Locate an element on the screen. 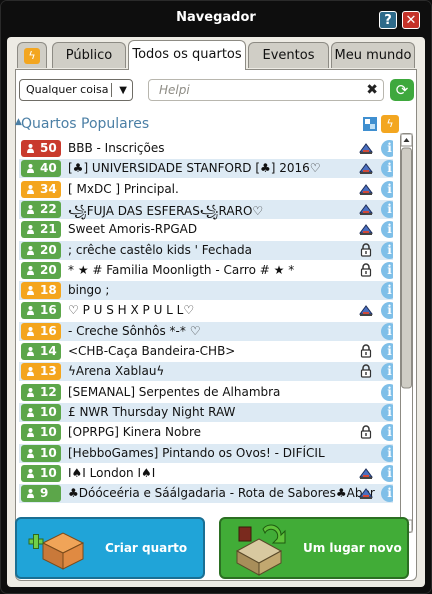 This screenshot has height=594, width=432. user-count: 20 is located at coordinates (48, 270).